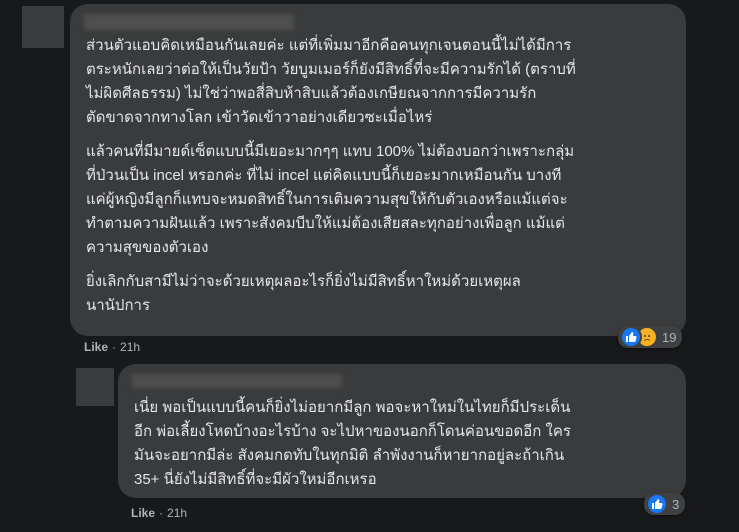 Image resolution: width=739 pixels, height=532 pixels. What do you see at coordinates (669, 337) in the screenshot?
I see `reaction-count: 19` at bounding box center [669, 337].